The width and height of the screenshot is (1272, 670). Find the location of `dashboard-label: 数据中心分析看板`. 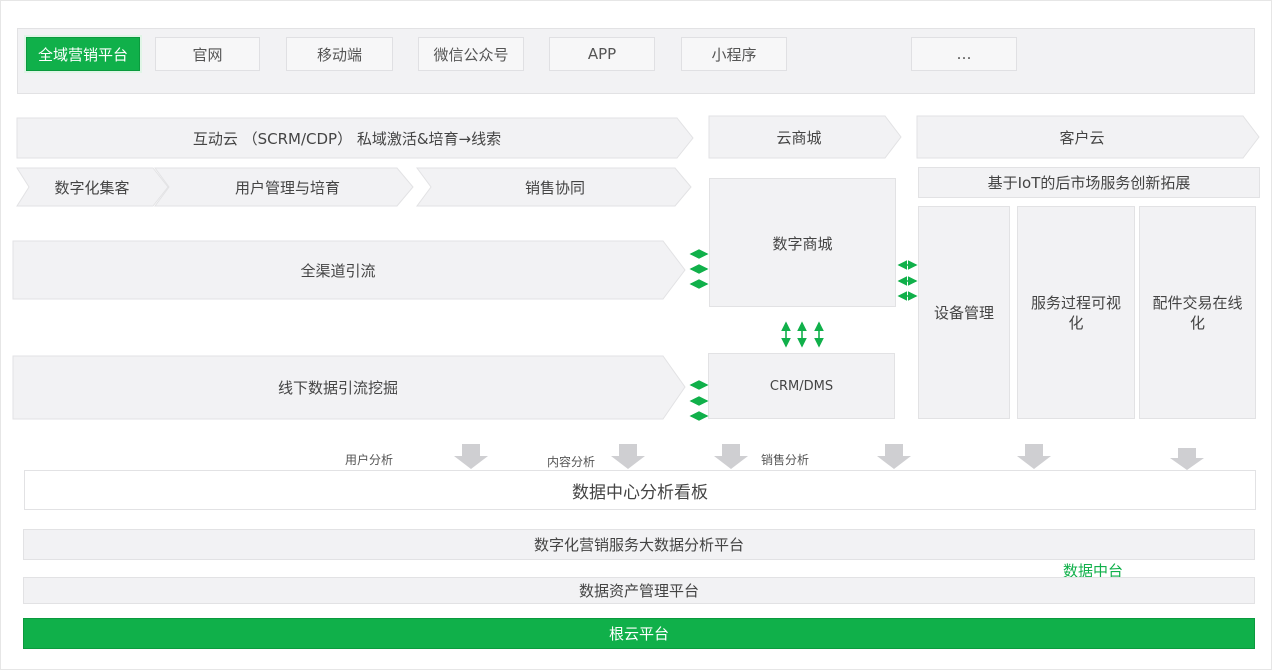

dashboard-label: 数据中心分析看板 is located at coordinates (640, 492).